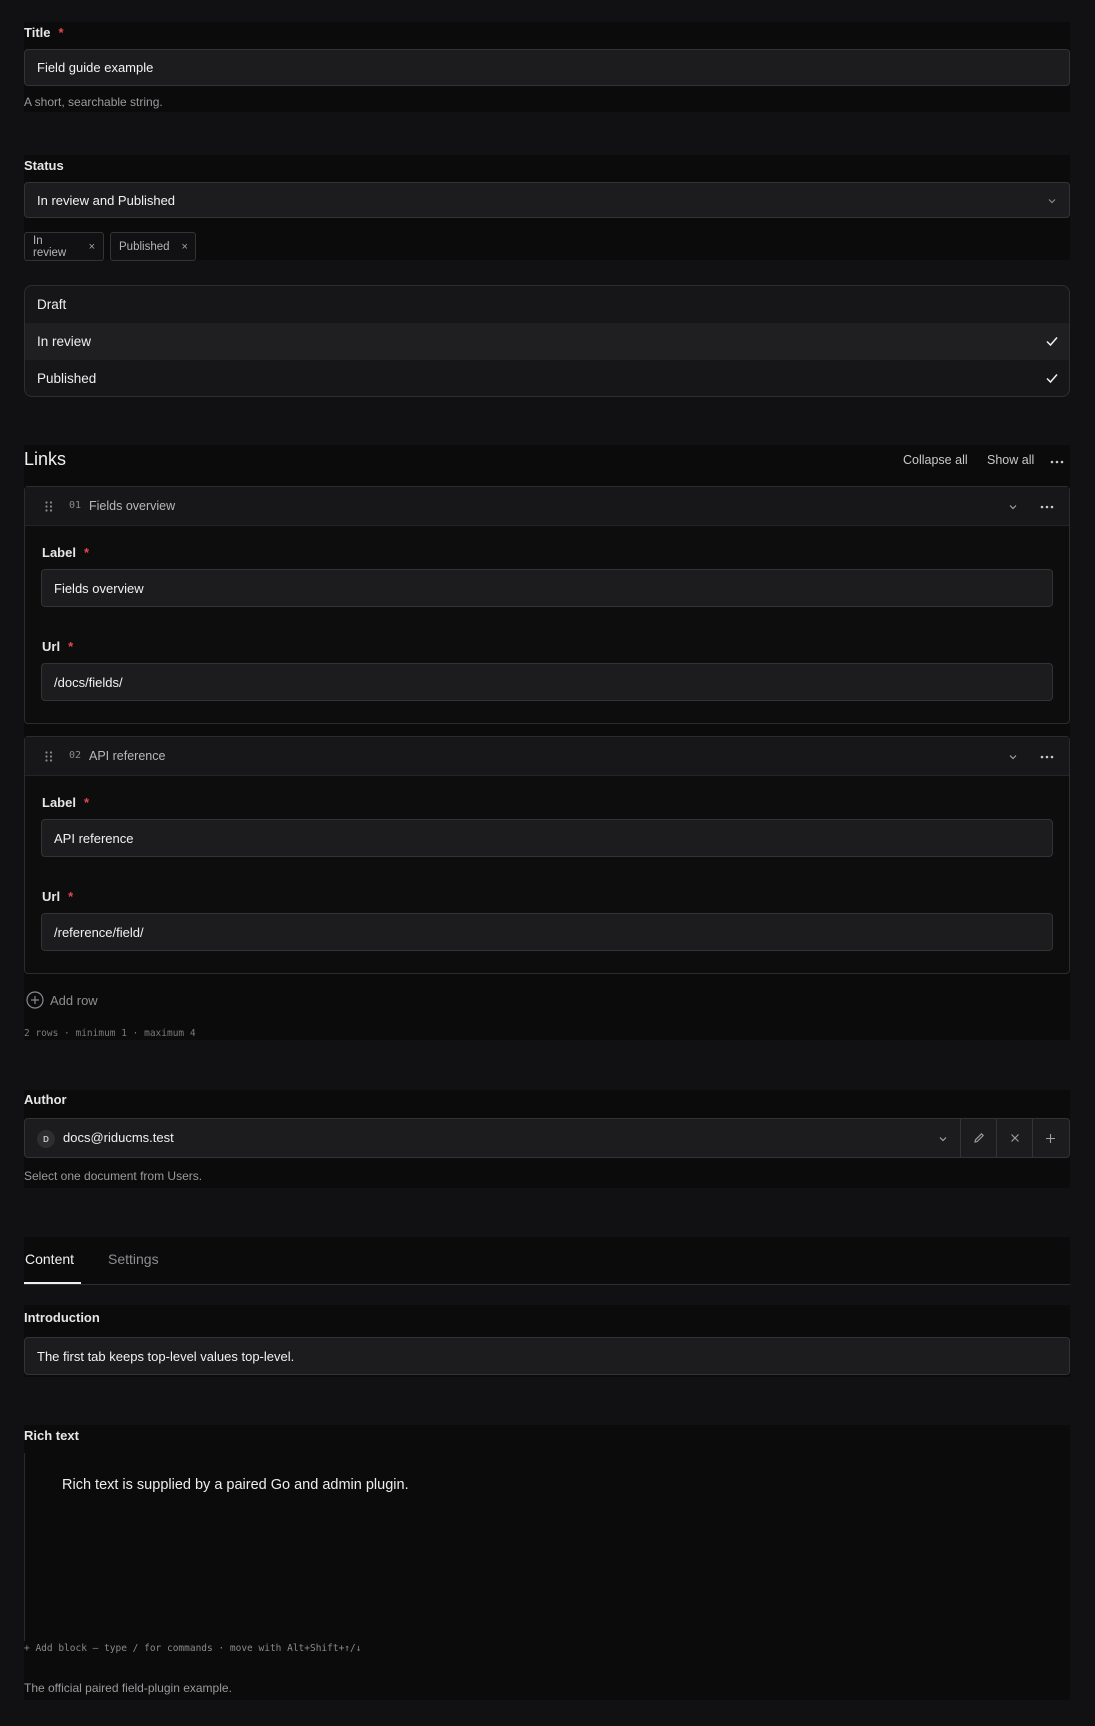  Describe the element at coordinates (93, 102) in the screenshot. I see `title-help: A short, searchable string.` at that location.